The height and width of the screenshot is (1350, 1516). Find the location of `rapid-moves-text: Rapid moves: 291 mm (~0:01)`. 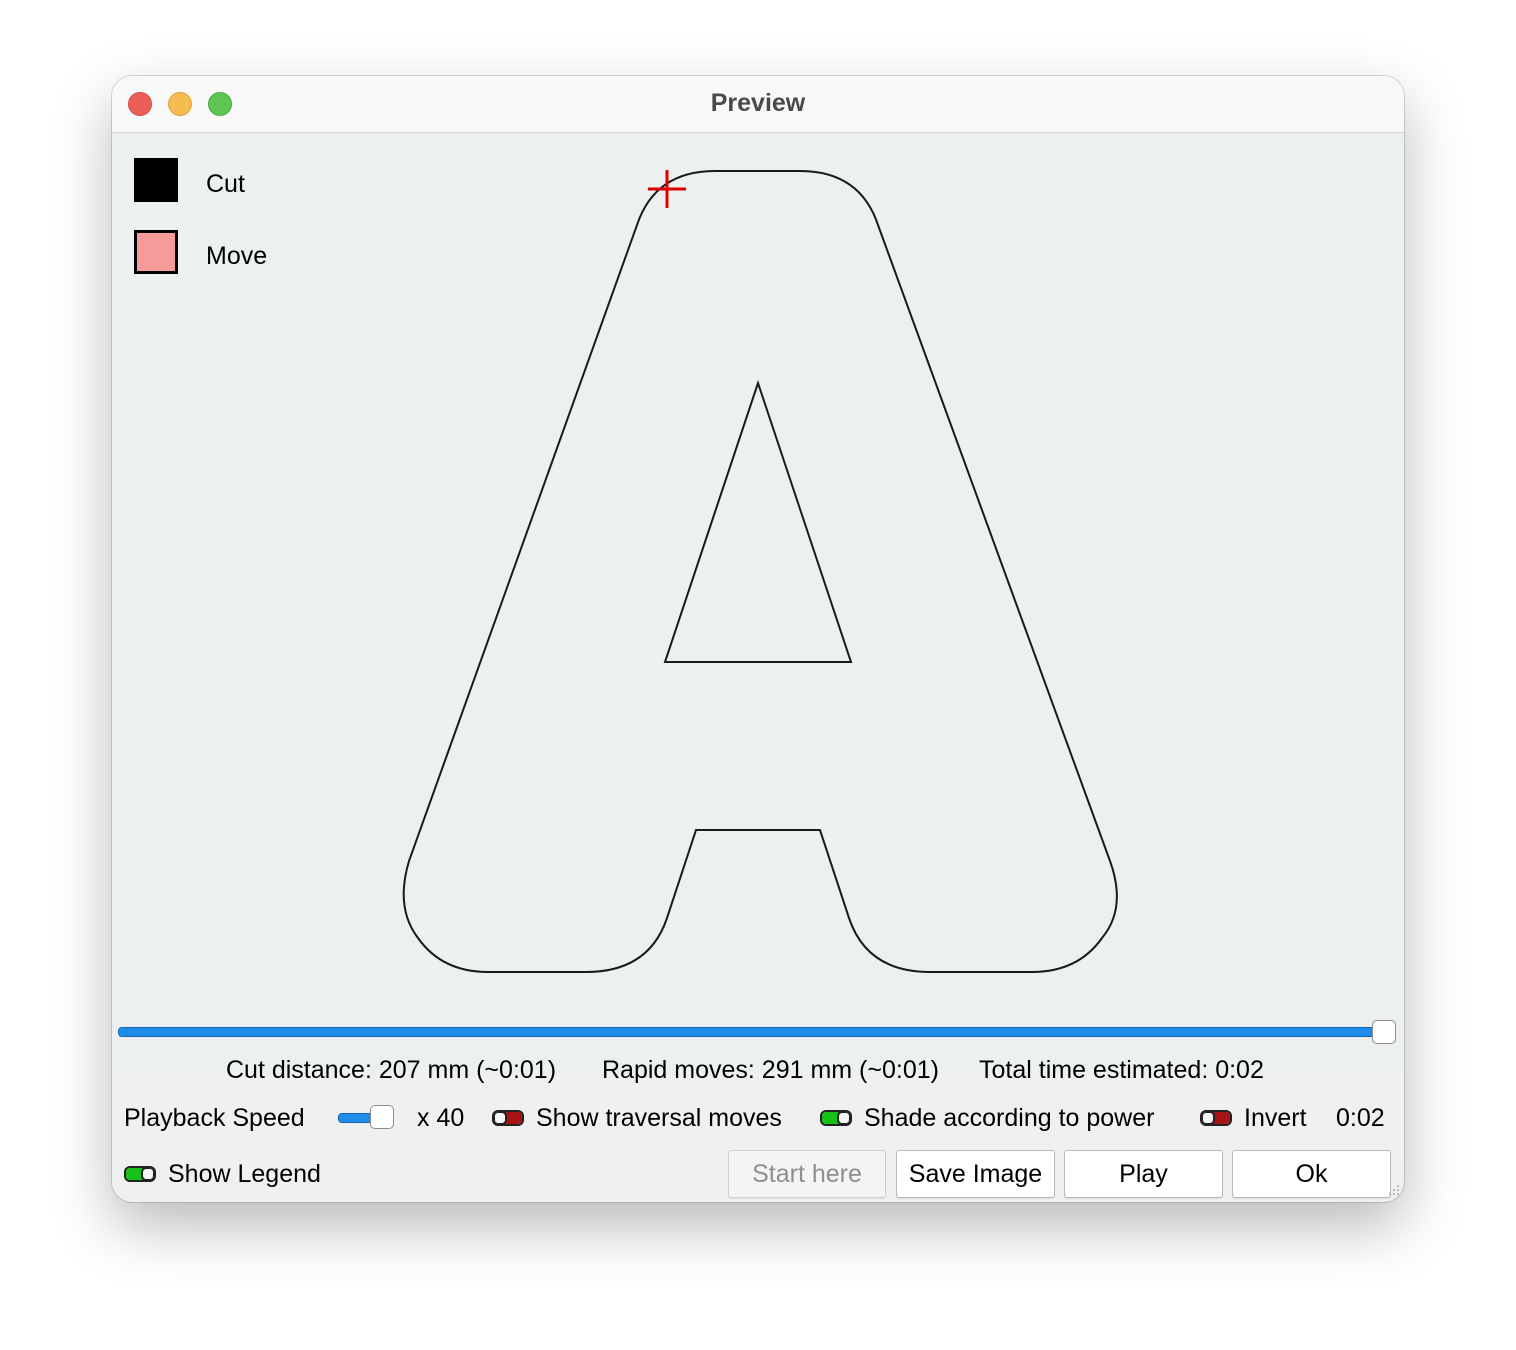

rapid-moves-text: Rapid moves: 291 mm (~0:01) is located at coordinates (770, 1070).